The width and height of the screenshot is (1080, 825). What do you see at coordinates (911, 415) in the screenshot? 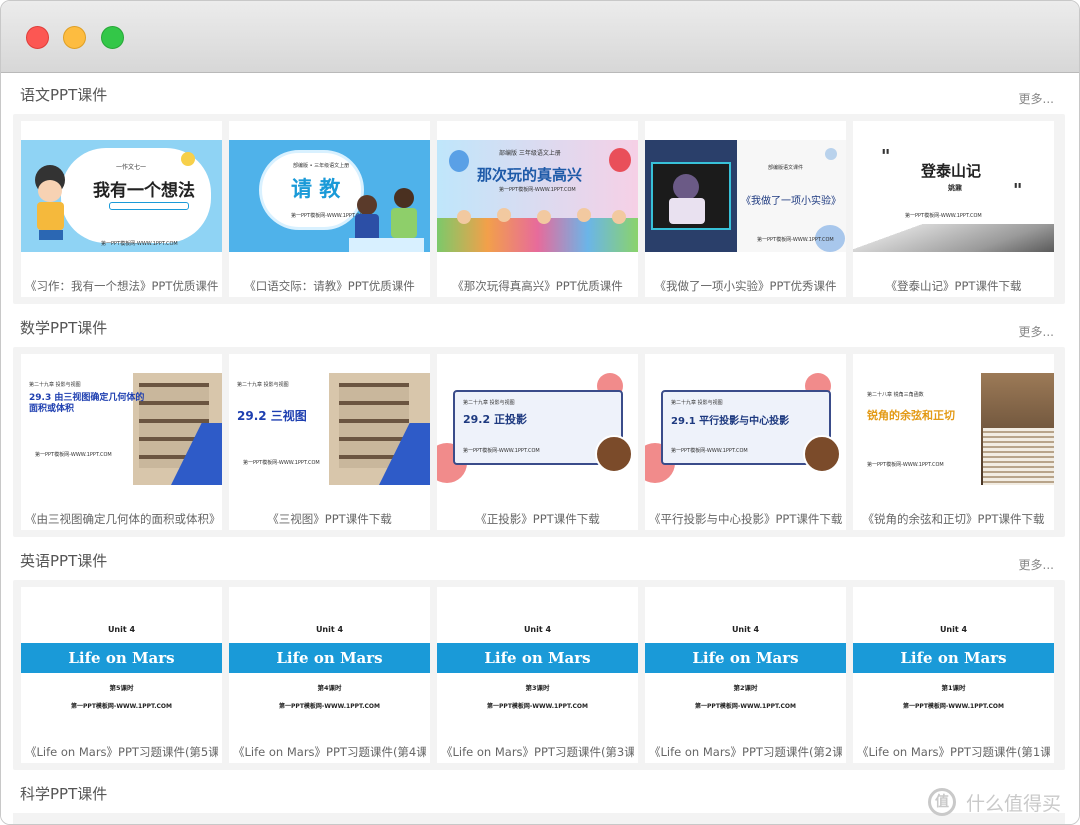
I see `thumb-title: 锐角的余弦和正切` at bounding box center [911, 415].